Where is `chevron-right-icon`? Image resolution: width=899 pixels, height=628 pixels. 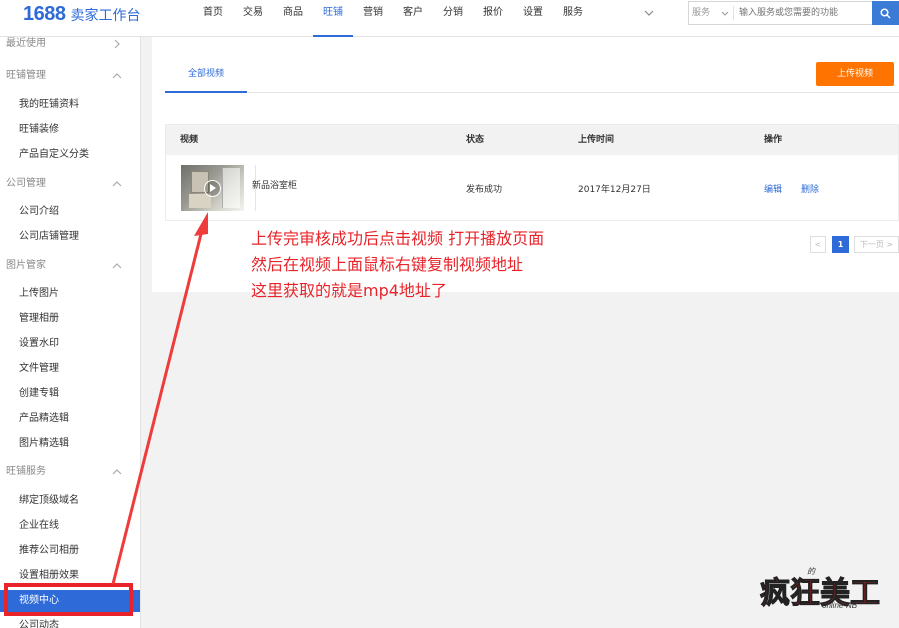
chevron-right-icon is located at coordinates (117, 44).